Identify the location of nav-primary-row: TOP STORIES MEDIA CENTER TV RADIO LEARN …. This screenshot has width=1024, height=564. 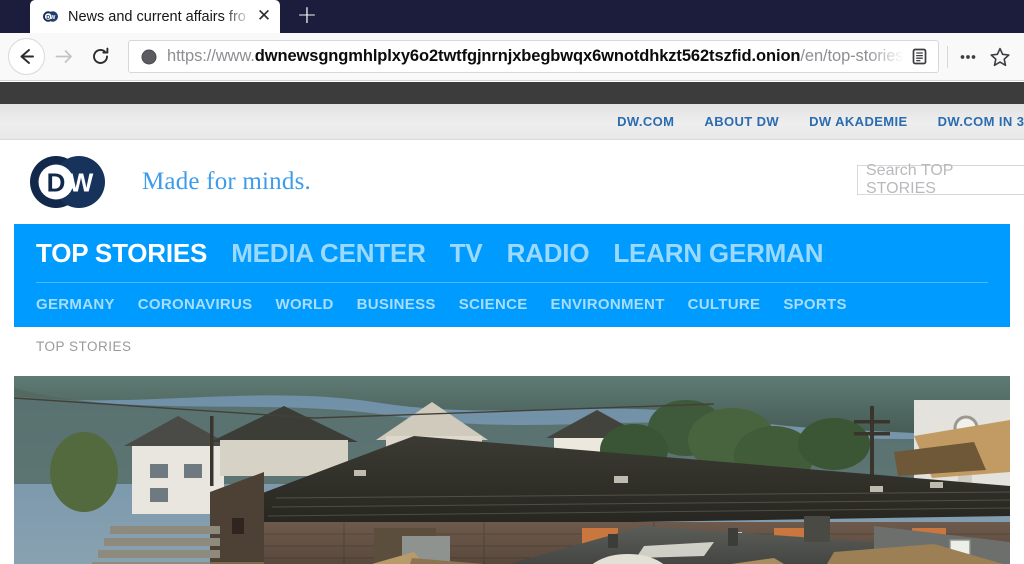
(512, 253).